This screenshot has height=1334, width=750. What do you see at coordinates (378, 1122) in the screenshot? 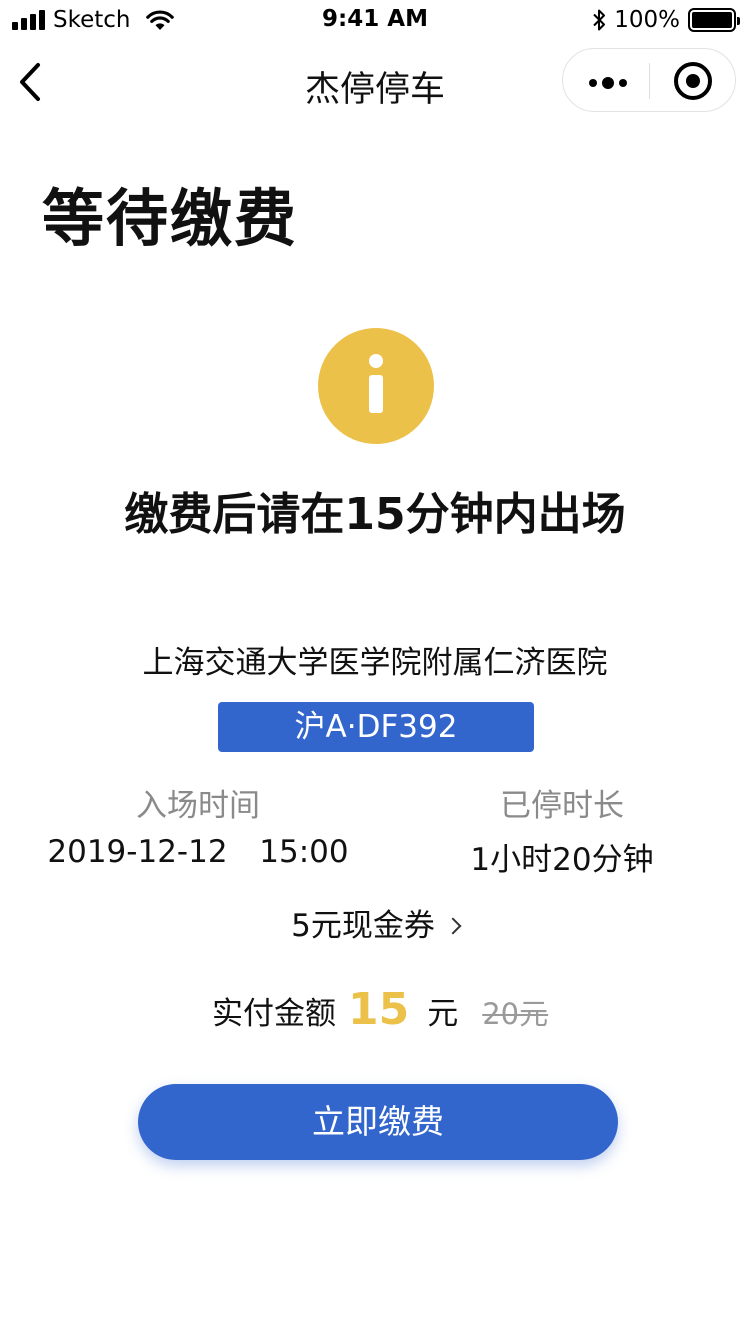
I see `pay-now-button: 立即缴费` at bounding box center [378, 1122].